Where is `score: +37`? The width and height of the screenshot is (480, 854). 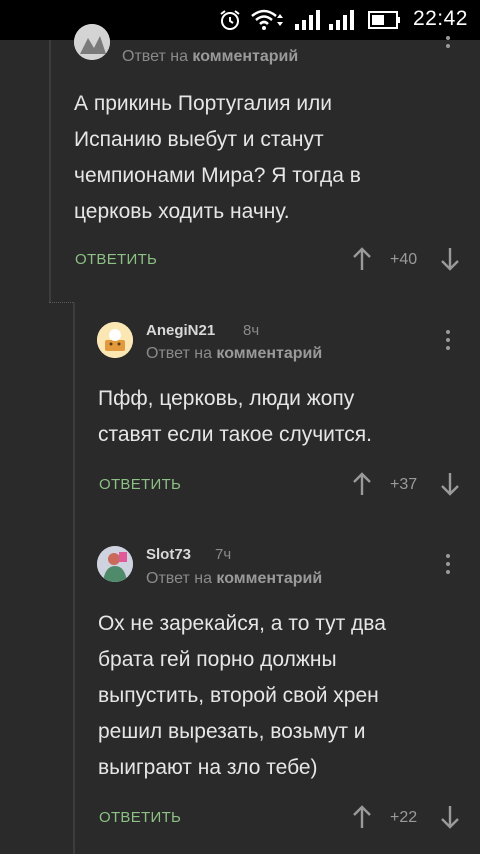
score: +37 is located at coordinates (404, 484).